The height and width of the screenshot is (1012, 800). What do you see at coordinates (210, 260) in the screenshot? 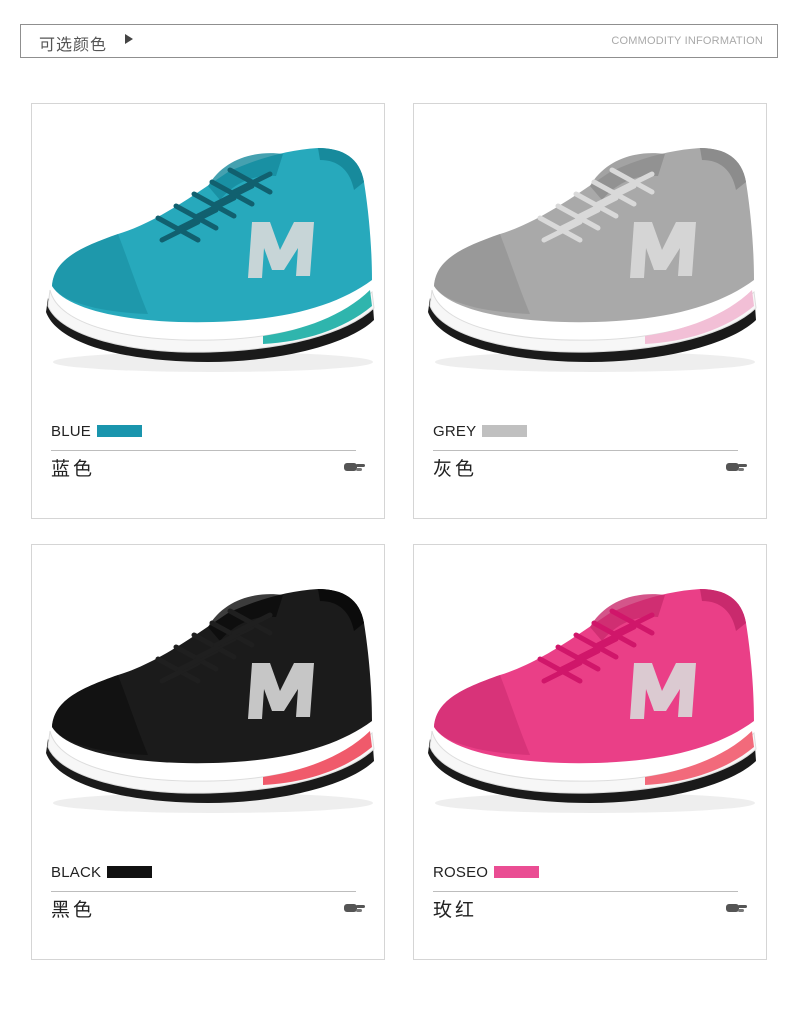
I see `blue-sneaker-image` at bounding box center [210, 260].